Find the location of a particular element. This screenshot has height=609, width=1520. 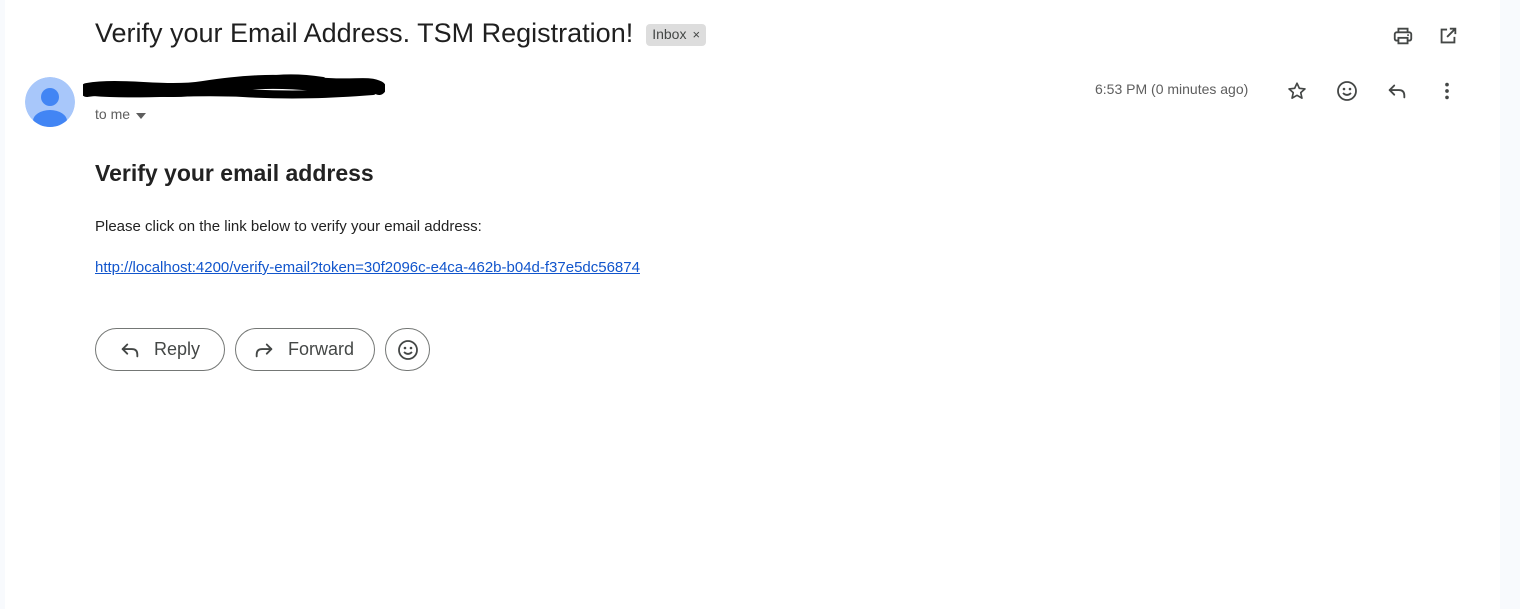

sender-name-redaction is located at coordinates (233, 89).